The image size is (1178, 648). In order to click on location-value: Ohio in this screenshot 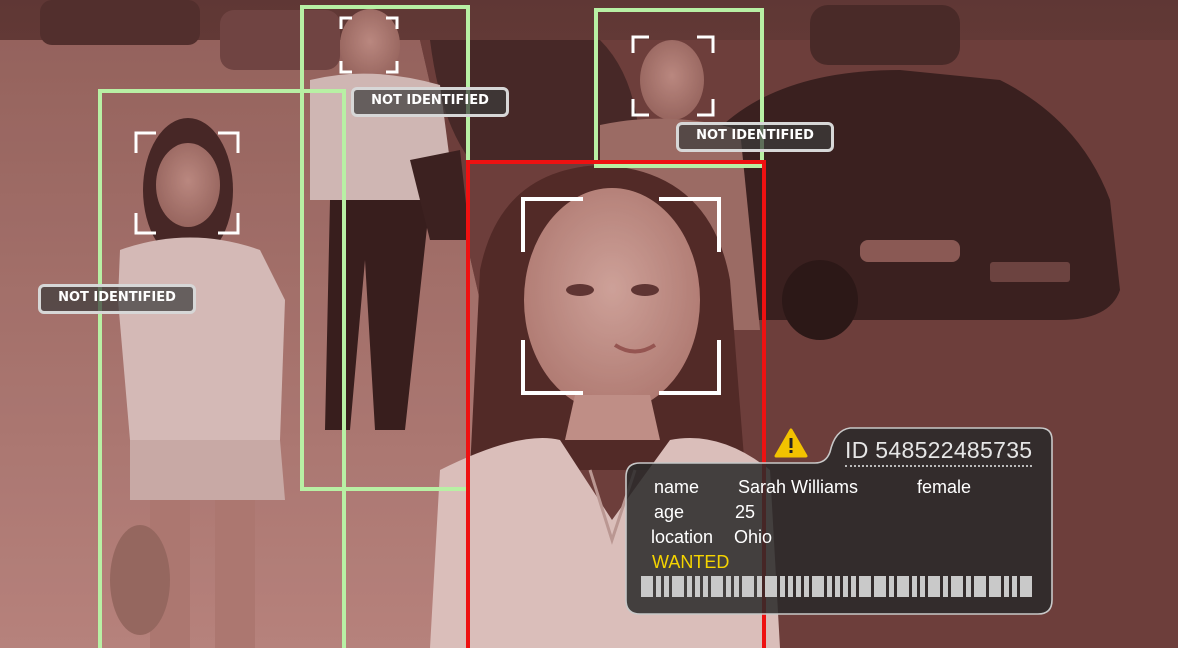, I will do `click(753, 537)`.